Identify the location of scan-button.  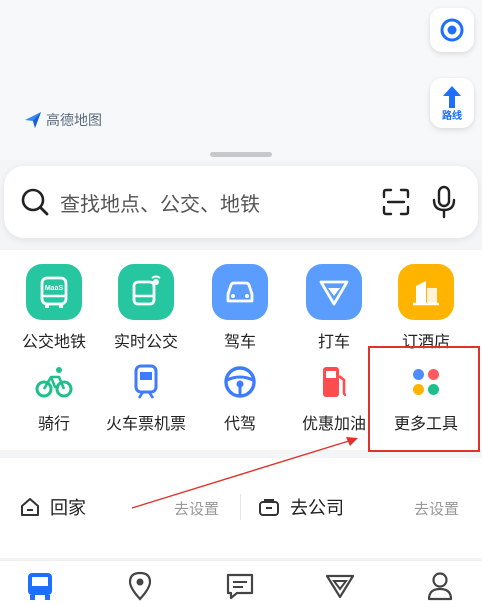
(396, 202).